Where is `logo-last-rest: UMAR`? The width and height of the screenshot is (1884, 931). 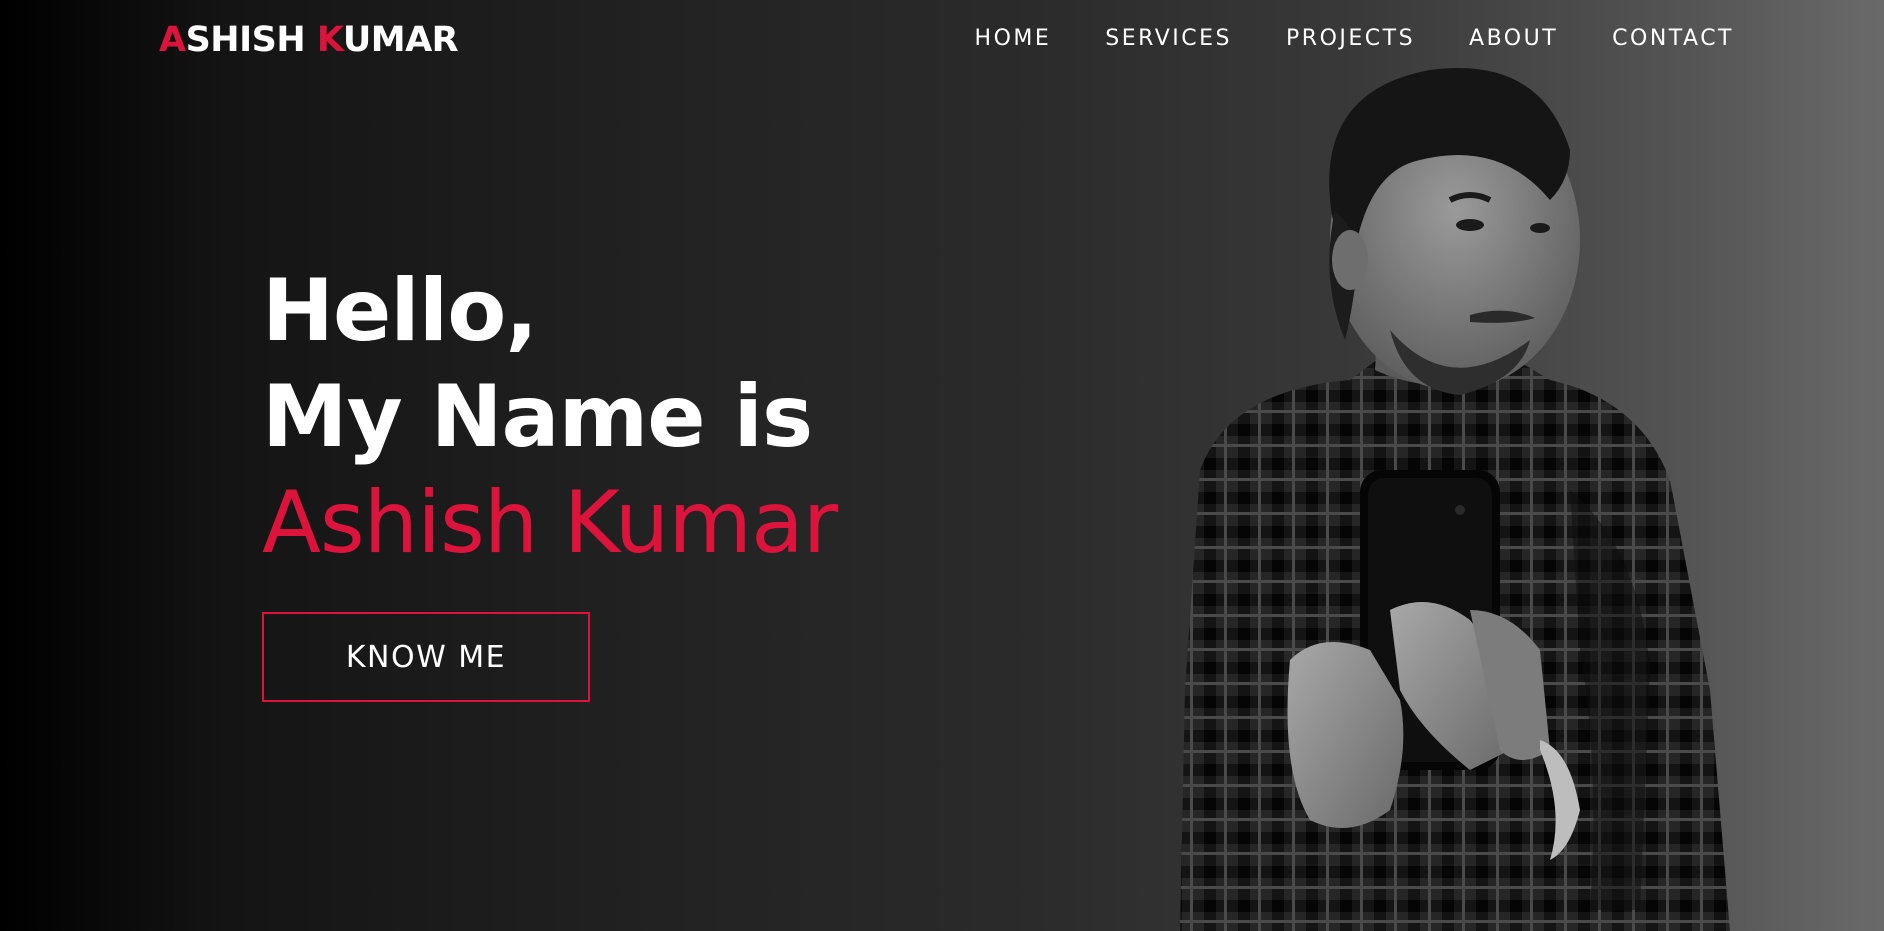 logo-last-rest: UMAR is located at coordinates (400, 40).